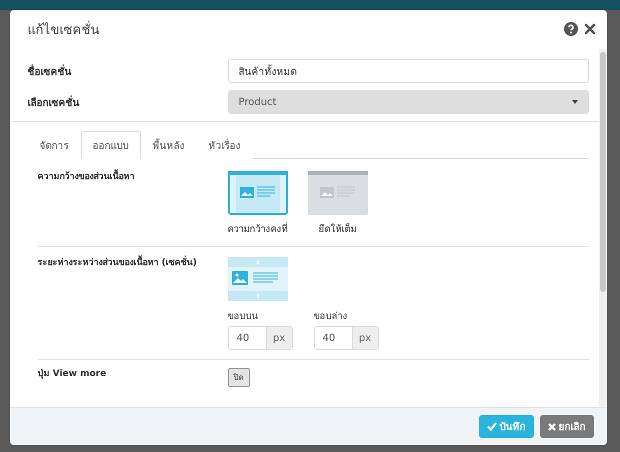 Image resolution: width=620 pixels, height=452 pixels. What do you see at coordinates (64, 30) in the screenshot?
I see `dialog-title: แก้ไขเซคชั่น` at bounding box center [64, 30].